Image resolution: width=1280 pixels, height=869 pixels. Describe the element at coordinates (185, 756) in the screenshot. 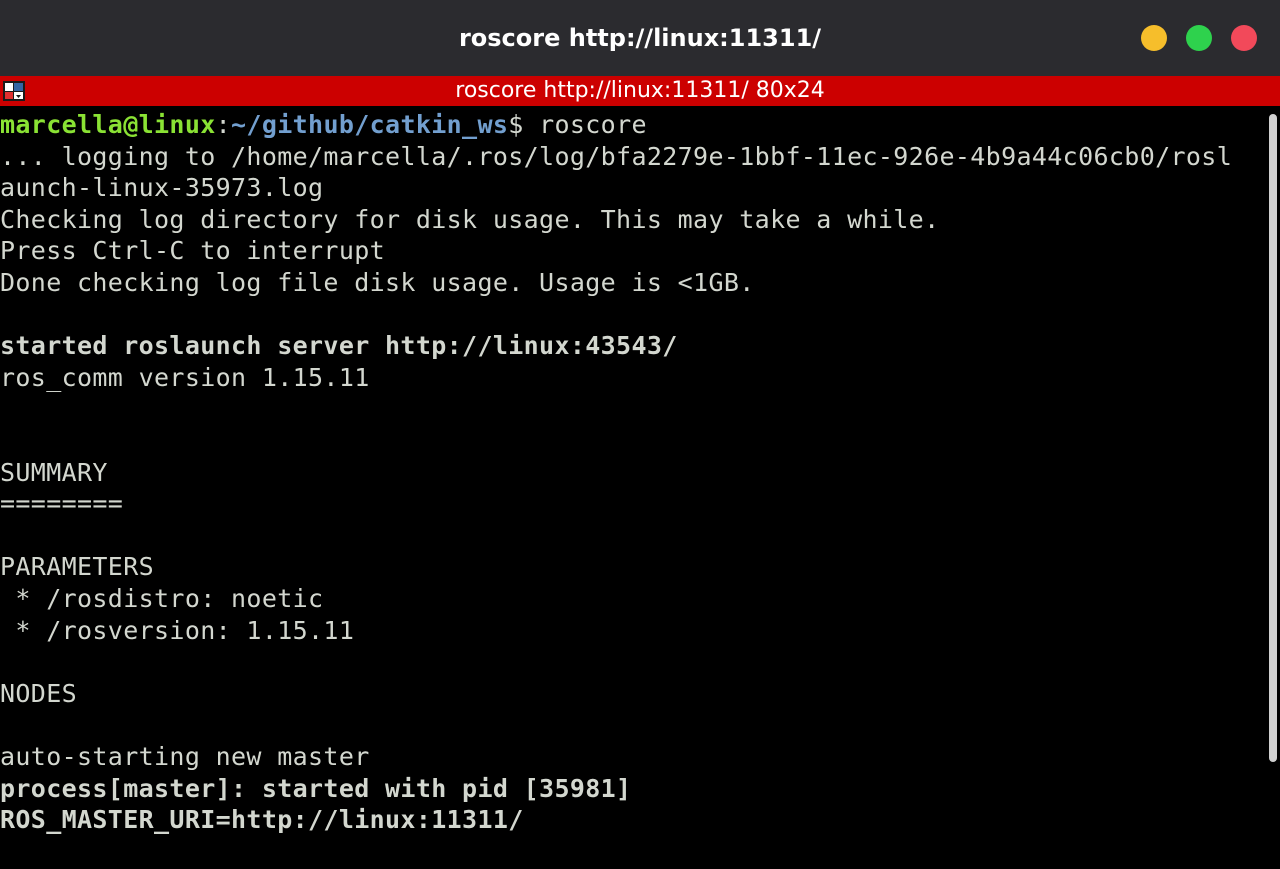

I see `output-line: auto-starting new master` at that location.